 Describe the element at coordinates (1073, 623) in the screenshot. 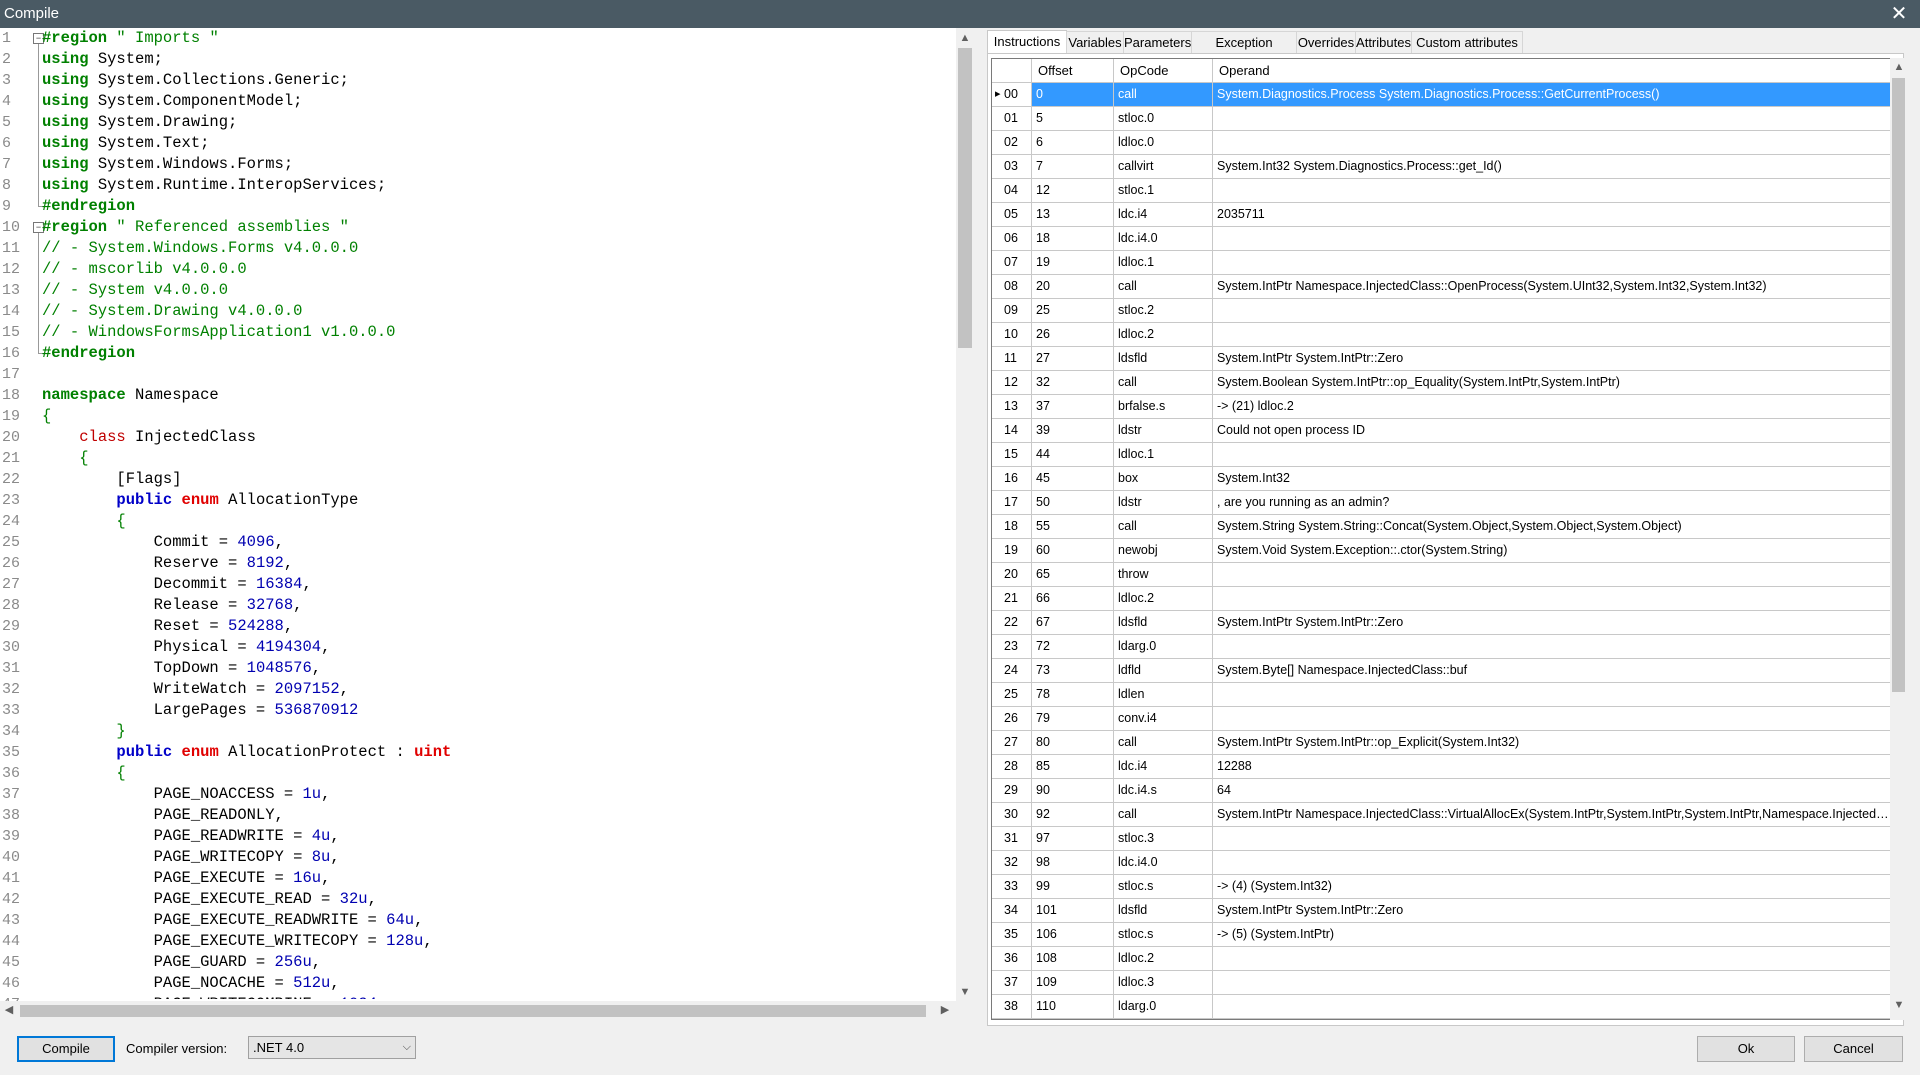

I see `cell-offset: 67` at that location.